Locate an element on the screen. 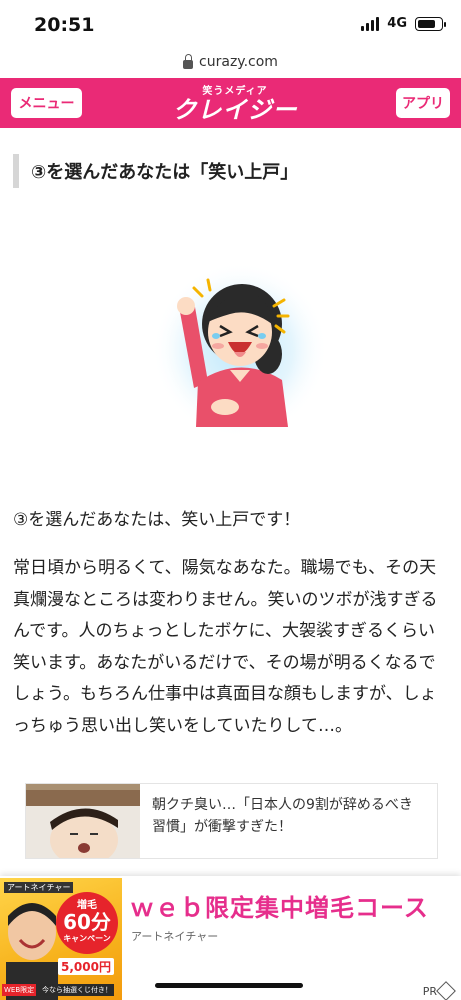  menu-button: メニュー is located at coordinates (46, 103).